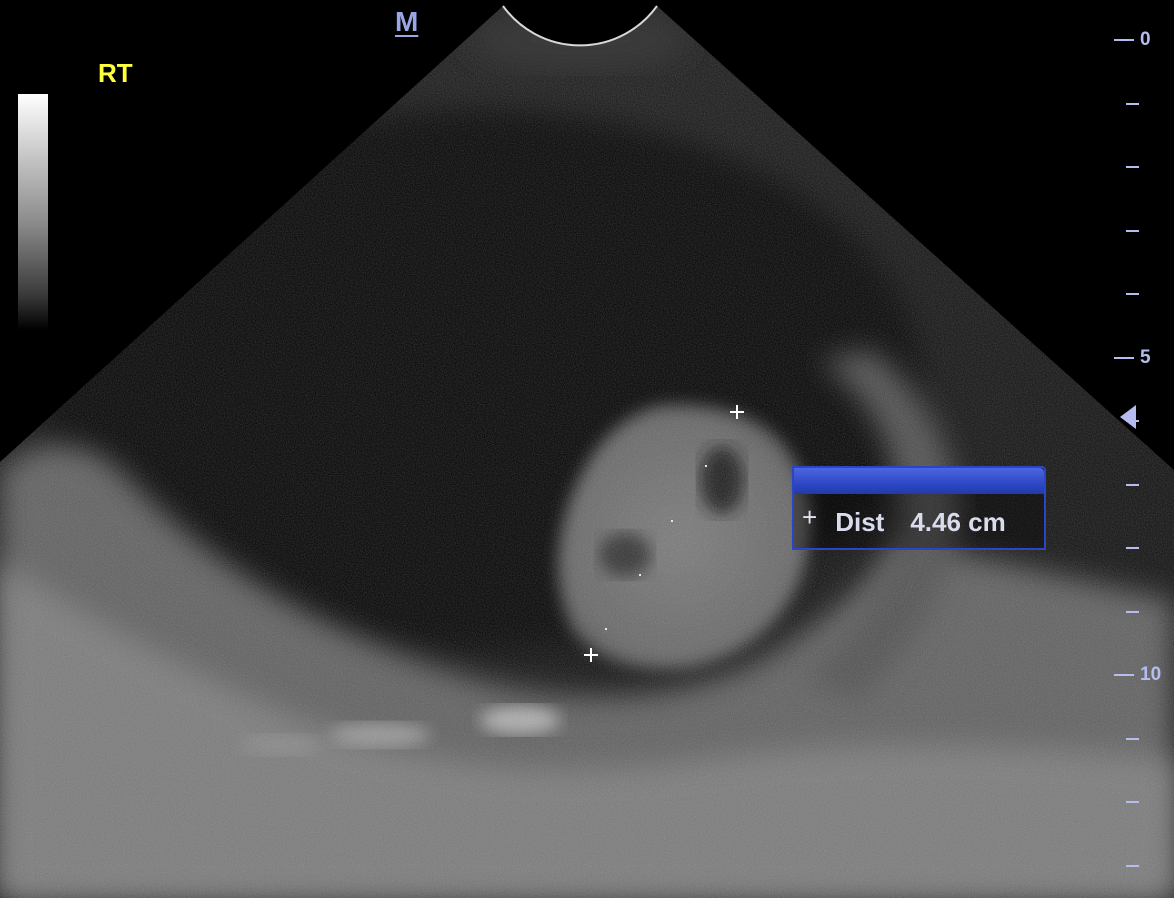  I want to click on caliper-start-icon, so click(737, 412).